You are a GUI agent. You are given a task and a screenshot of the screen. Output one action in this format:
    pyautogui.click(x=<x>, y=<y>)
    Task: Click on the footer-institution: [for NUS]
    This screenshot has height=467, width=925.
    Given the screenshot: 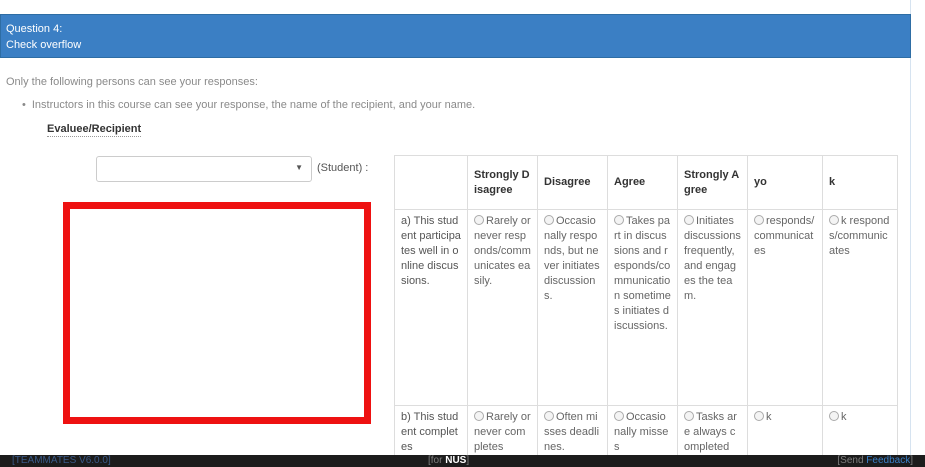 What is the action you would take?
    pyautogui.click(x=448, y=461)
    